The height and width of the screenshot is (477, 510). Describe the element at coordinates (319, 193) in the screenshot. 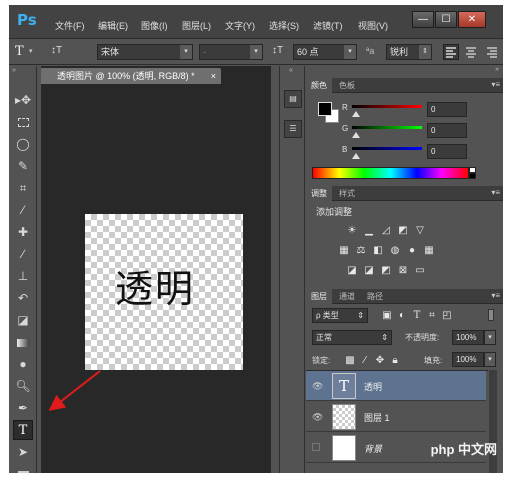

I see `tab-adjustments: 调整` at that location.